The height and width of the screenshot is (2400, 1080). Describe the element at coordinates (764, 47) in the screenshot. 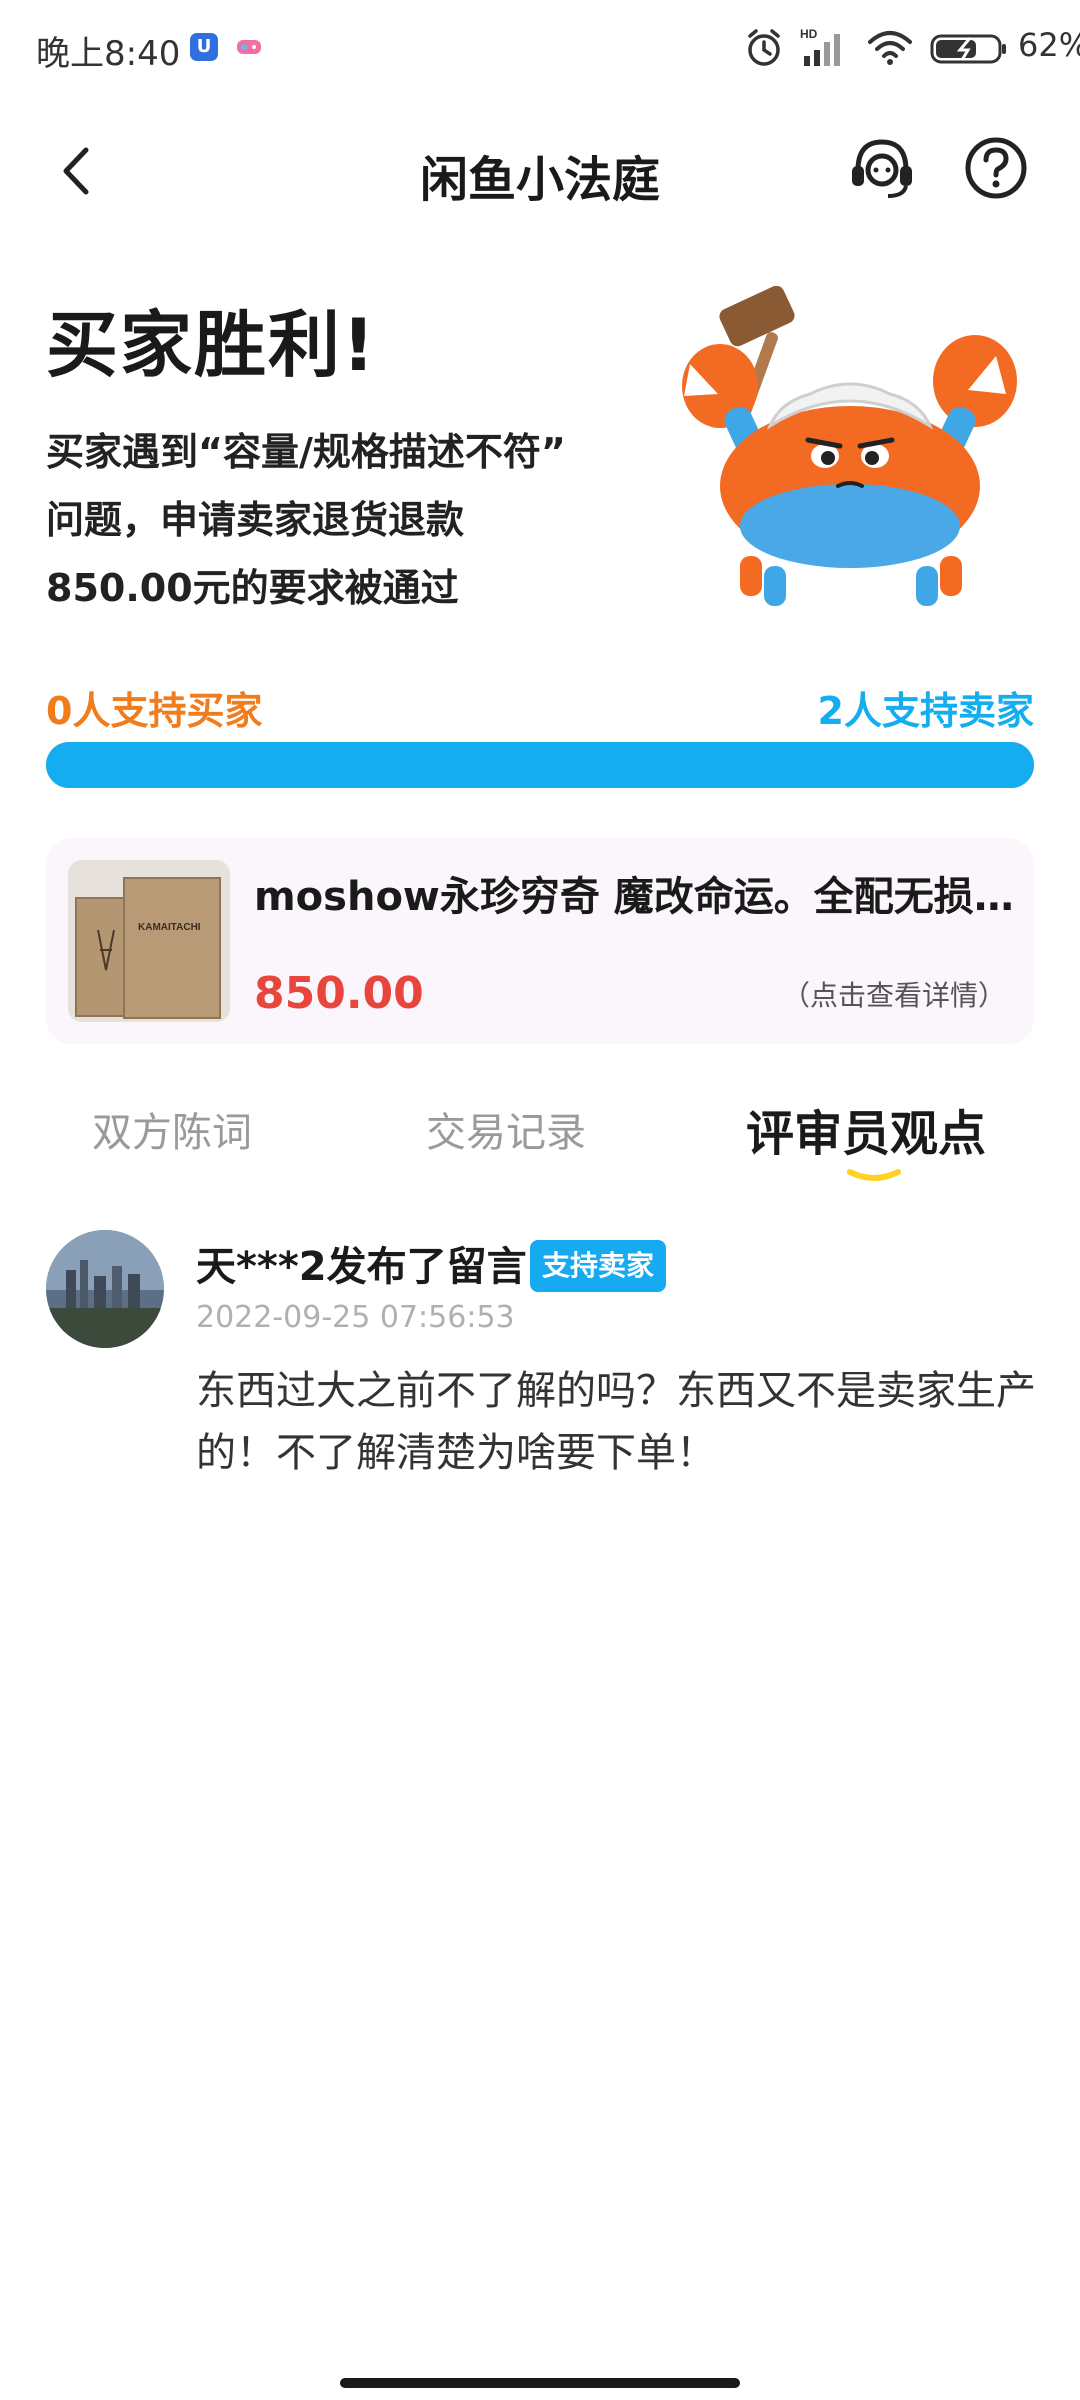

I see `alarm-icon` at that location.